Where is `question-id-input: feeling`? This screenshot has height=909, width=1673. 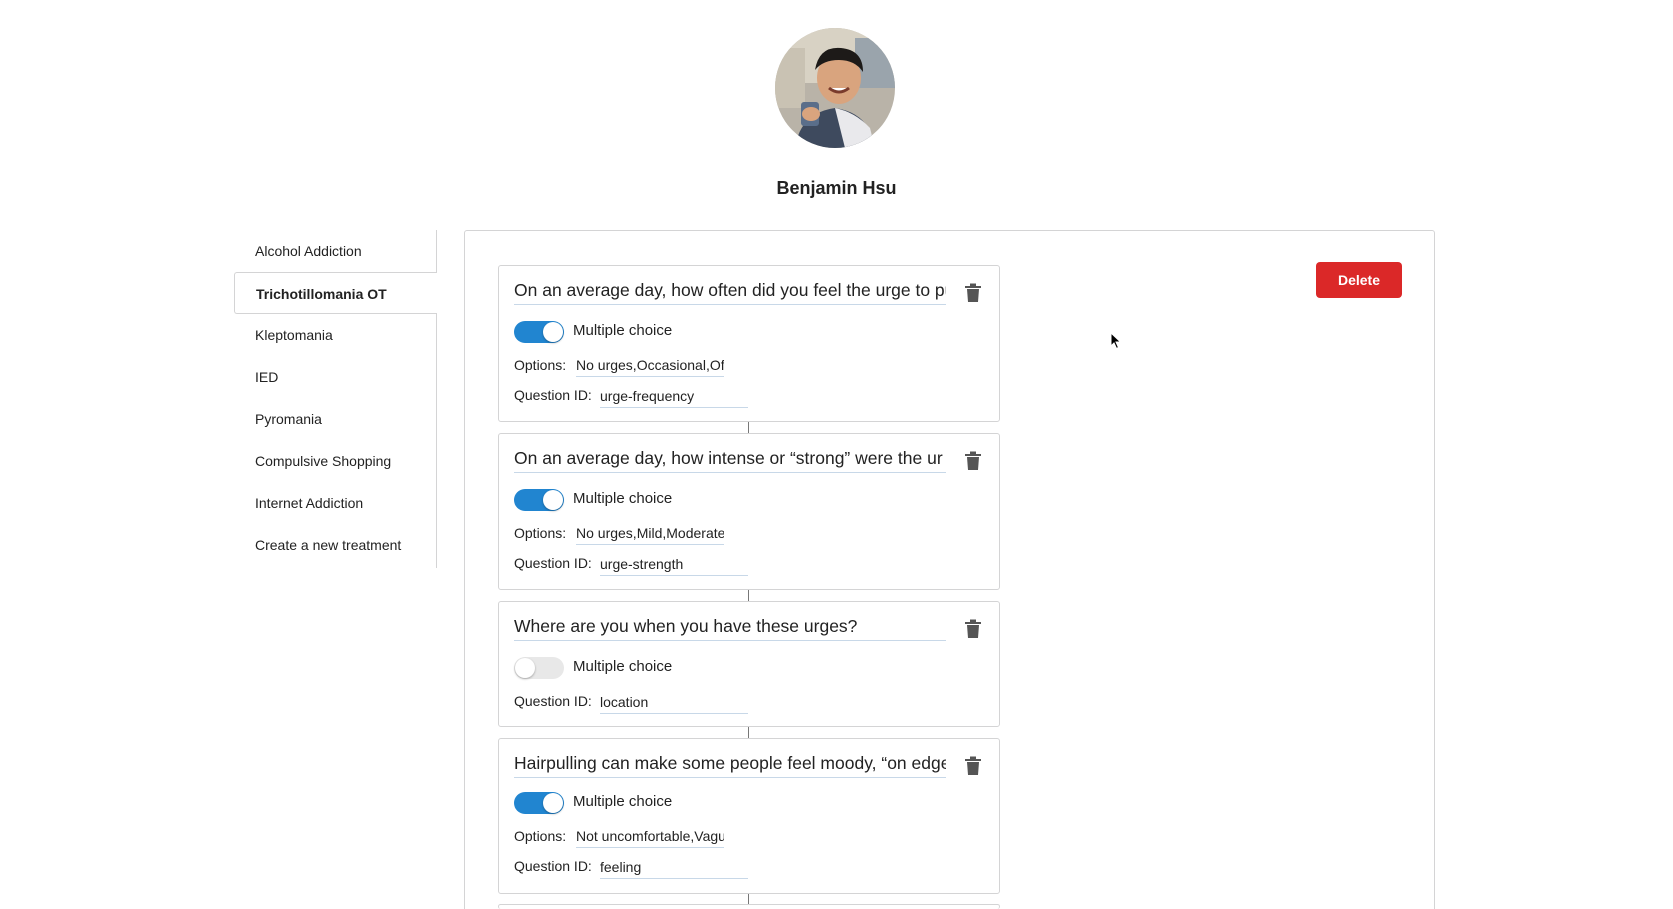 question-id-input: feeling is located at coordinates (674, 869).